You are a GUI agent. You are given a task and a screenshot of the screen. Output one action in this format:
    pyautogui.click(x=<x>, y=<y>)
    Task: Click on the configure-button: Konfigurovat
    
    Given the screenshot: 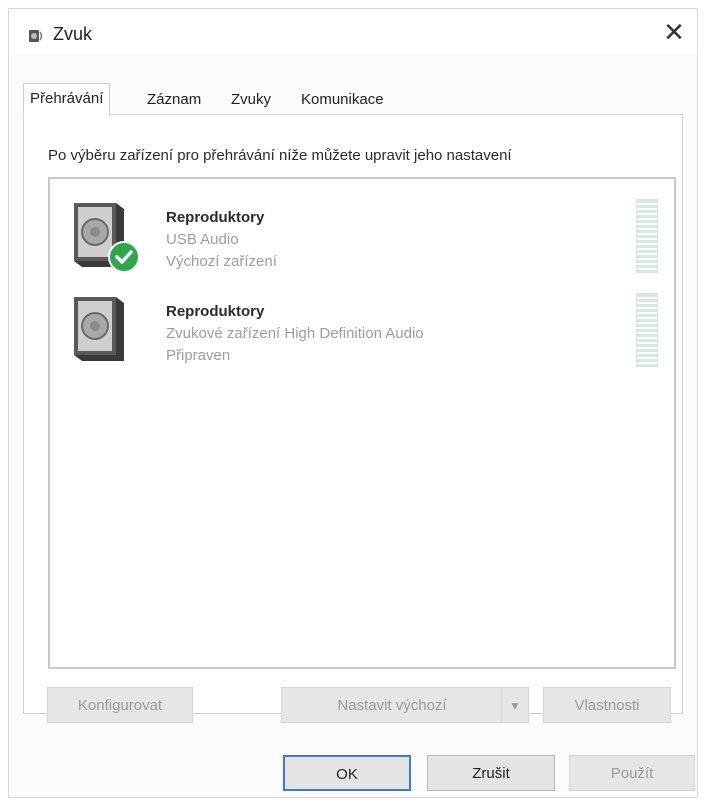 What is the action you would take?
    pyautogui.click(x=120, y=705)
    